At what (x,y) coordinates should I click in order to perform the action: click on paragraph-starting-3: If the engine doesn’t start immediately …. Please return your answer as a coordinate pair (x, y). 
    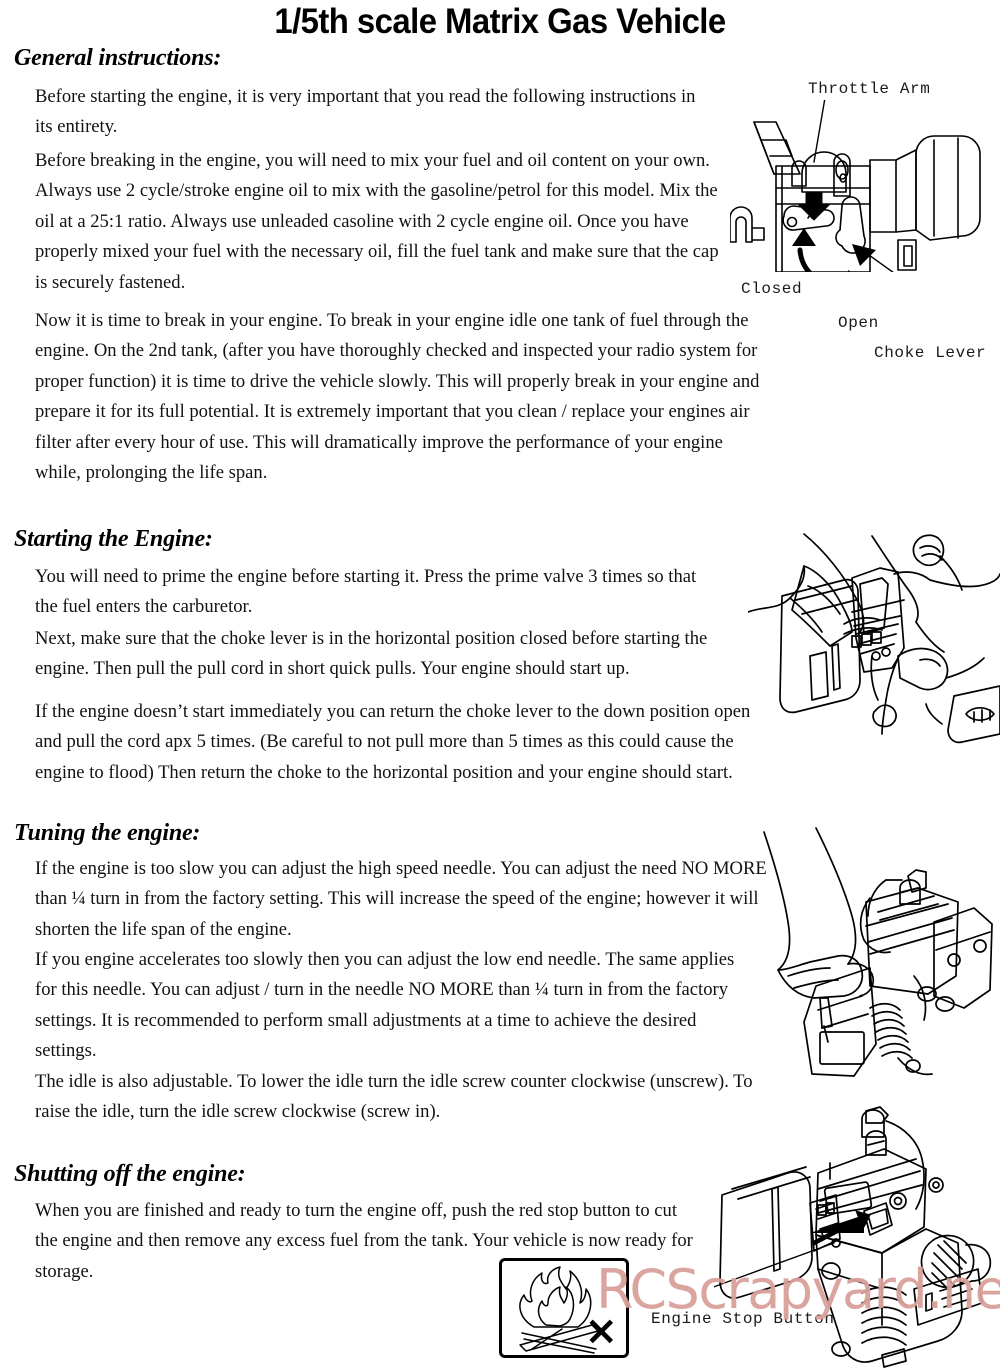
    Looking at the image, I should click on (393, 742).